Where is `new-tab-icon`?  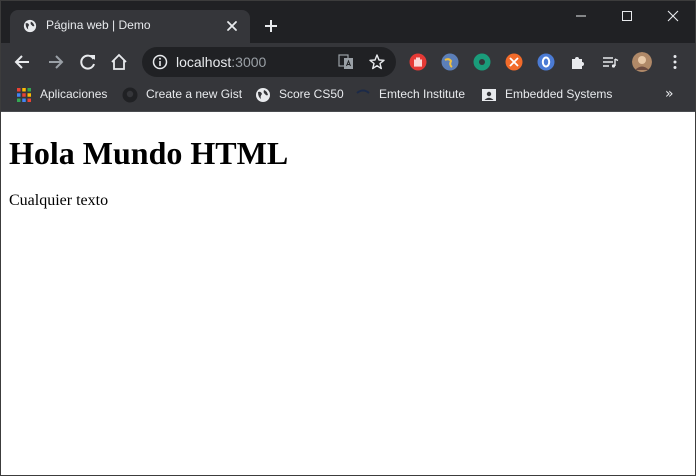 new-tab-icon is located at coordinates (271, 26).